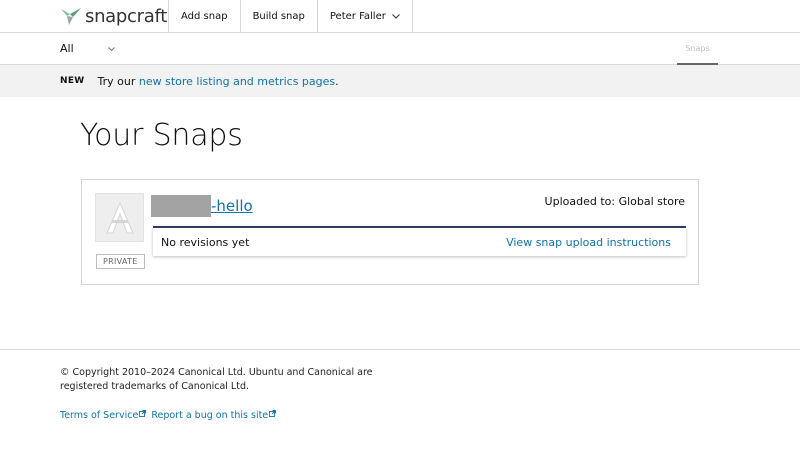 Image resolution: width=800 pixels, height=450 pixels. I want to click on snapcraft-logo: snapcraft, so click(113, 16).